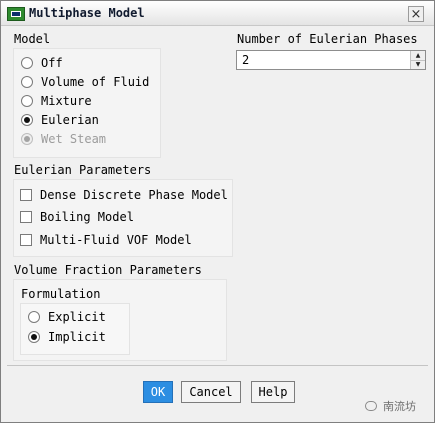 The width and height of the screenshot is (435, 423). I want to click on formulation-option-label: Explicit, so click(77, 317).